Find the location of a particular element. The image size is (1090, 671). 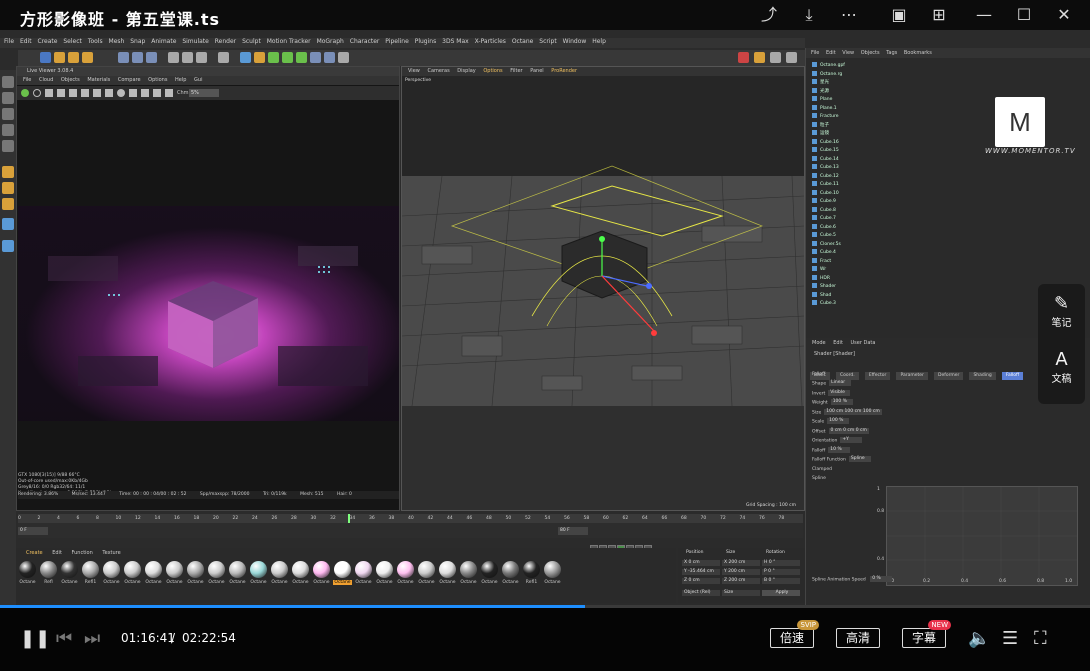

am-menu-item: Edit is located at coordinates (838, 343).